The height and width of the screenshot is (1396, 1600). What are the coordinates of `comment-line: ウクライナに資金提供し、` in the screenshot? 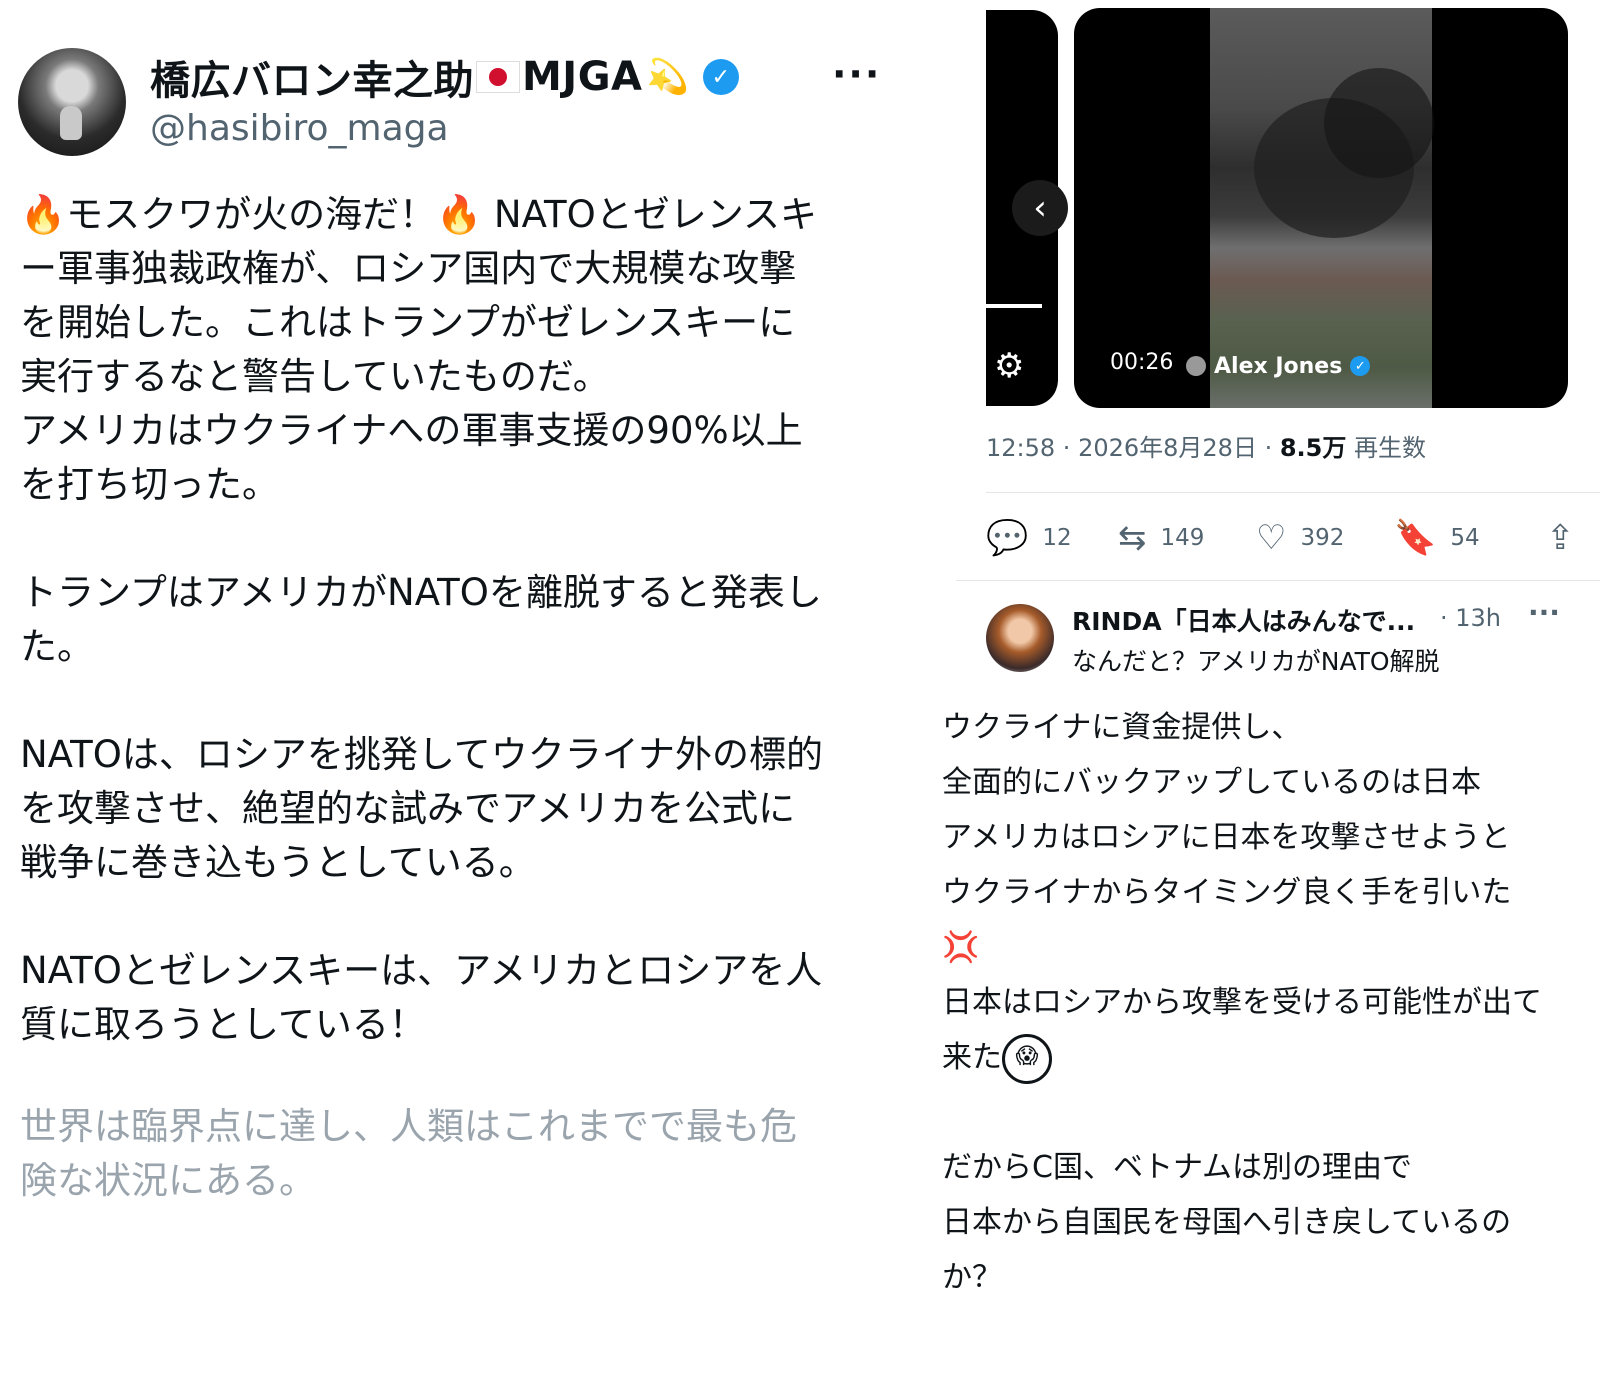 It's located at (1122, 727).